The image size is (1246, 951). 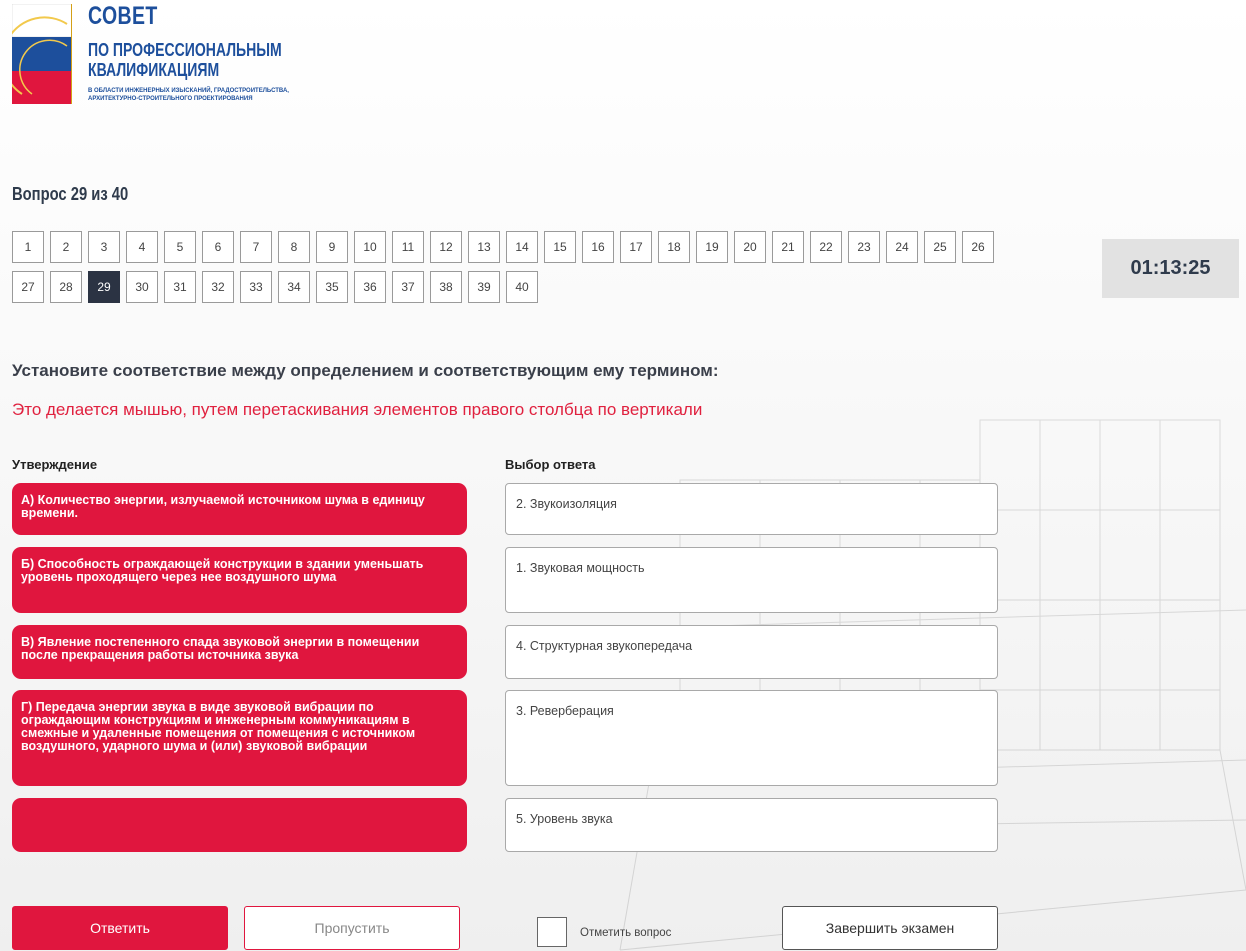 What do you see at coordinates (142, 287) in the screenshot?
I see `question-nav-button: 30` at bounding box center [142, 287].